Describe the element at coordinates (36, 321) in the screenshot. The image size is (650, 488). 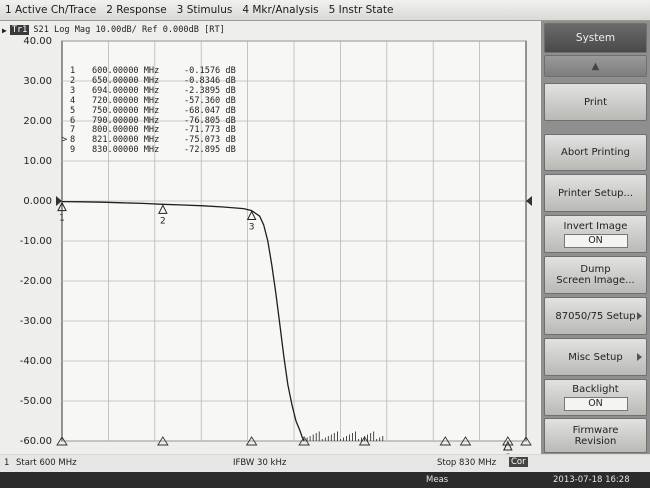
I see `y-tick-label: -30.00` at that location.